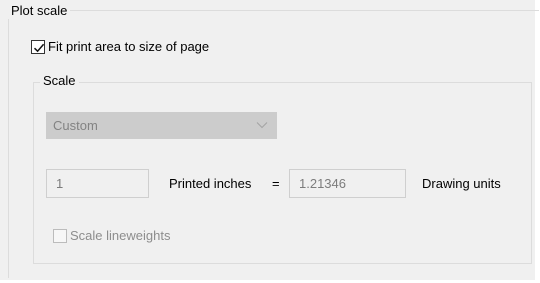  What do you see at coordinates (210, 183) in the screenshot?
I see `printed-inches-label: Printed inches` at bounding box center [210, 183].